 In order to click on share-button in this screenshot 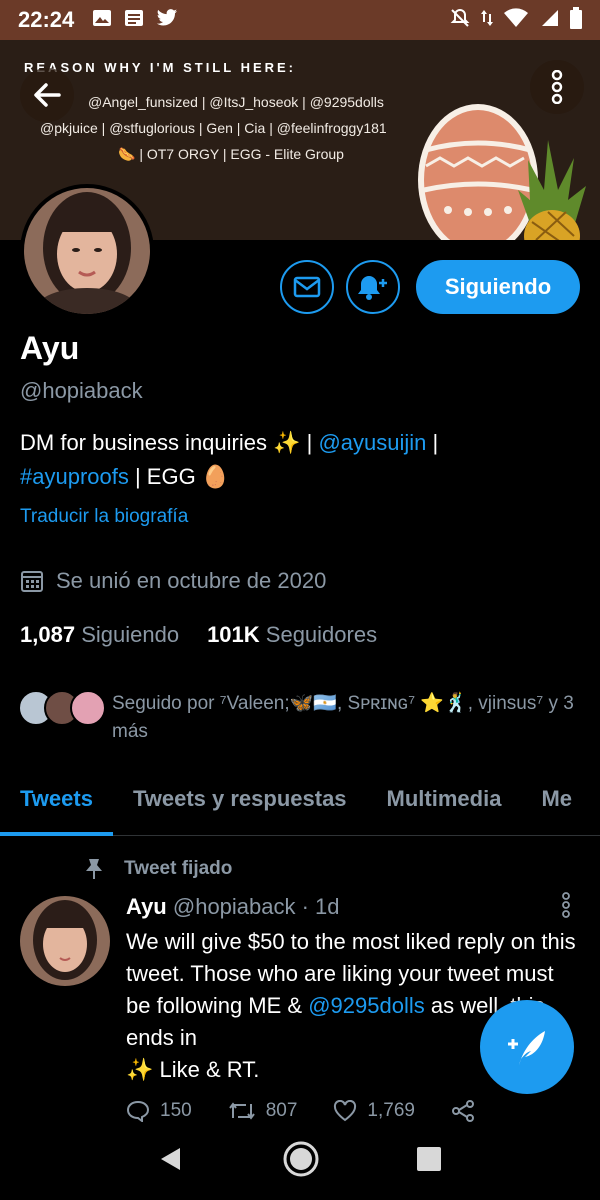, I will do `click(463, 1111)`.